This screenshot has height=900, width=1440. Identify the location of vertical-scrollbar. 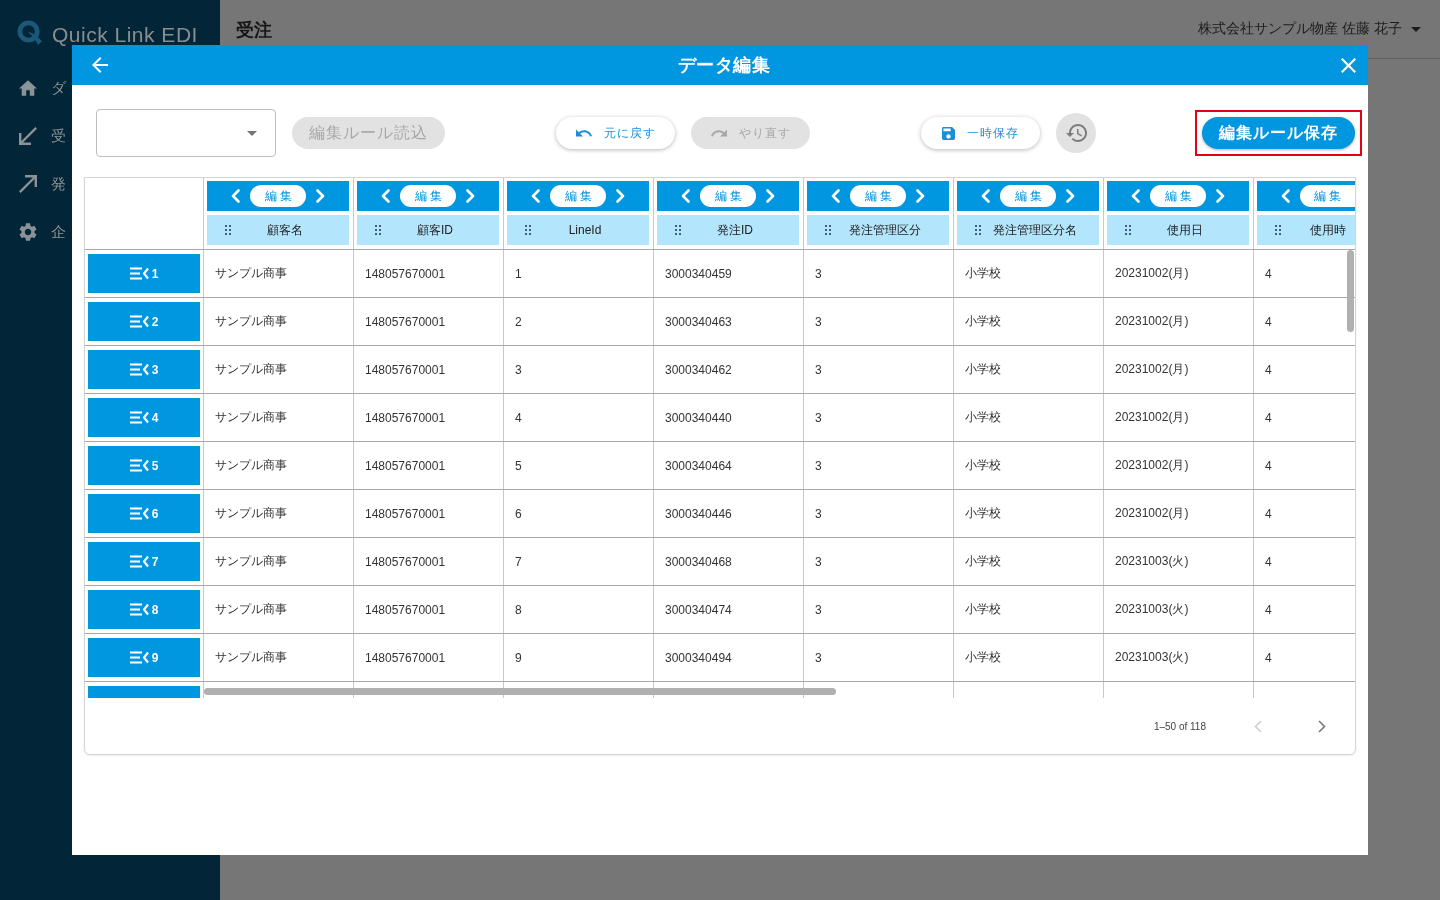
(1350, 291).